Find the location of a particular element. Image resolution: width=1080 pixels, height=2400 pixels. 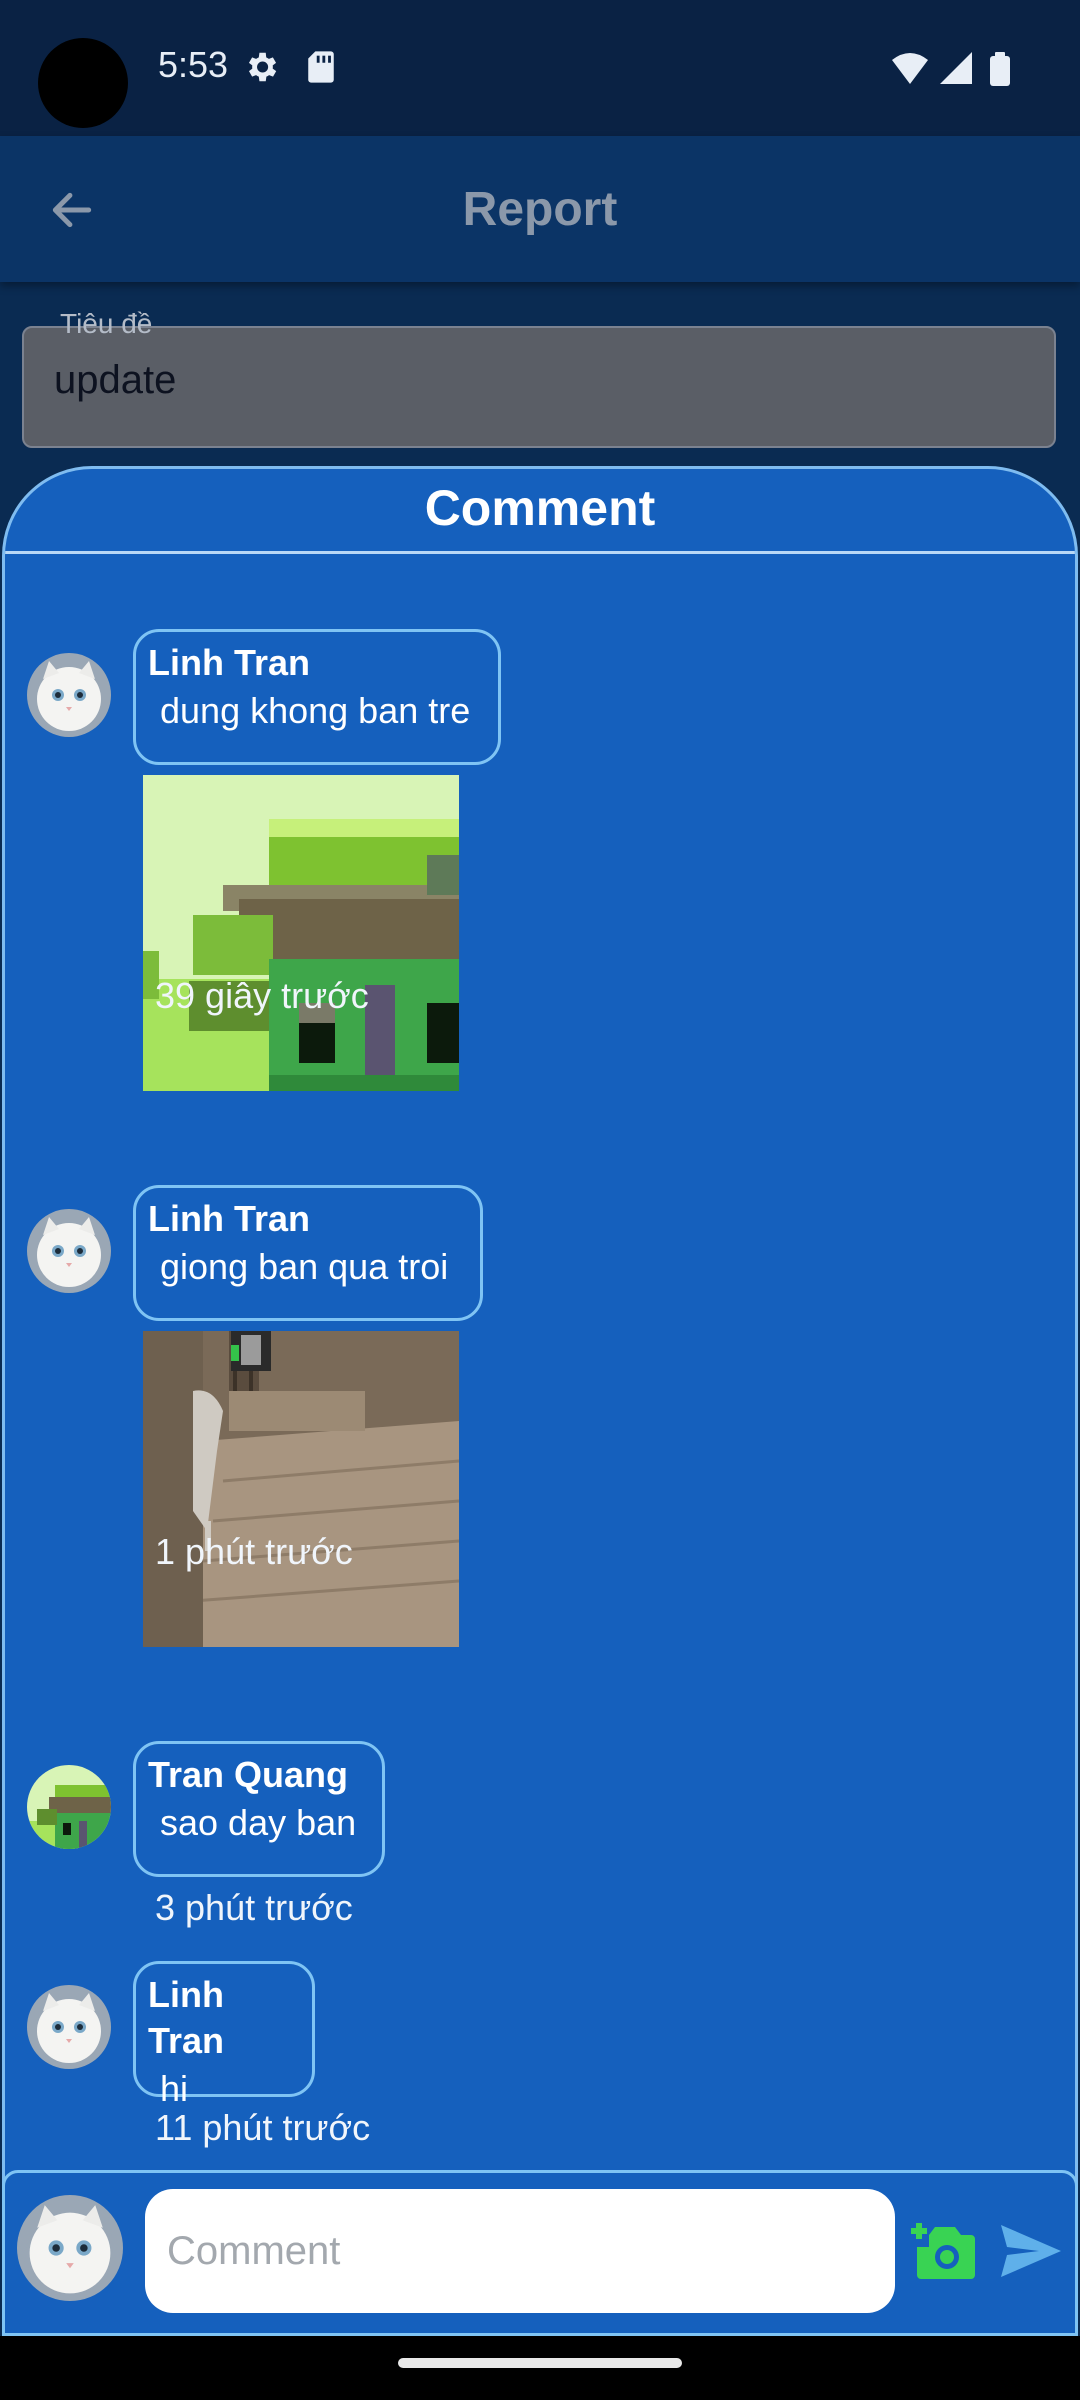

pixel-house-avatar-icon is located at coordinates (69, 1807).